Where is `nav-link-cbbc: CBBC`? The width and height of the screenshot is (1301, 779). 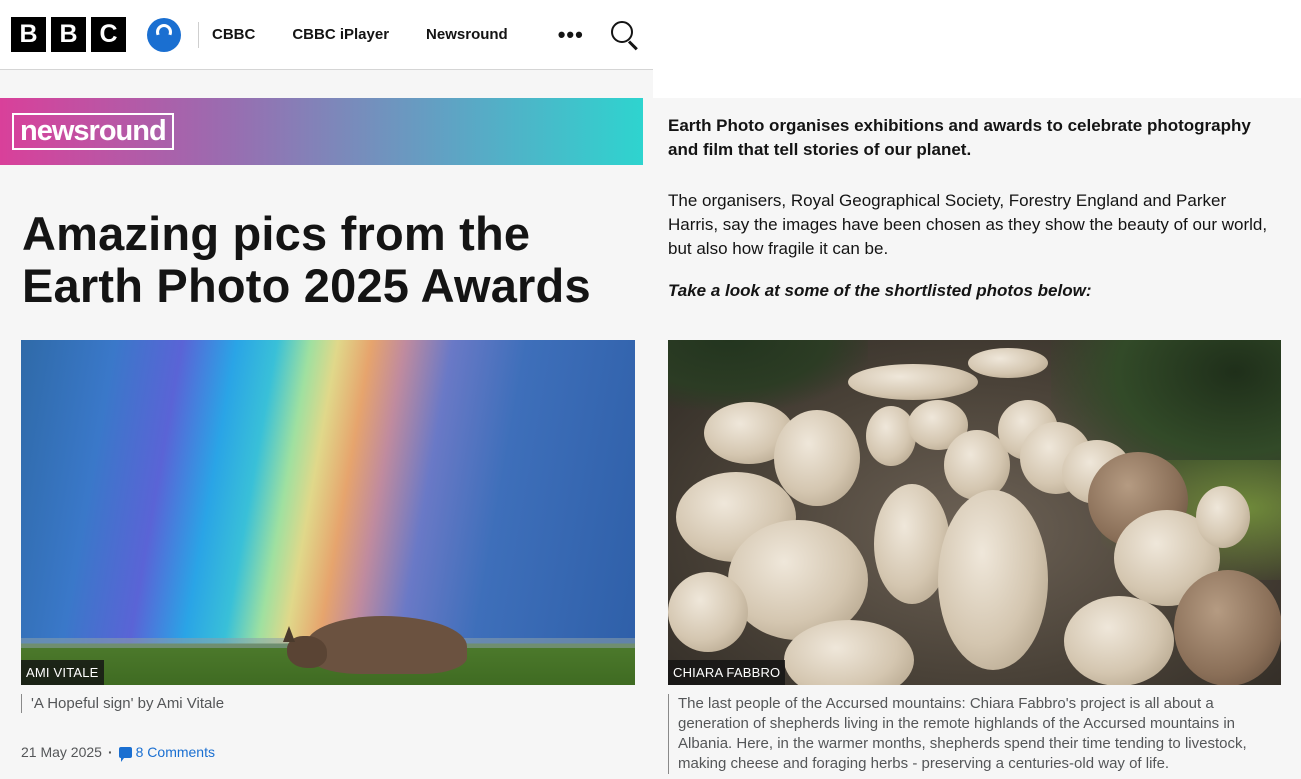 nav-link-cbbc: CBBC is located at coordinates (233, 34).